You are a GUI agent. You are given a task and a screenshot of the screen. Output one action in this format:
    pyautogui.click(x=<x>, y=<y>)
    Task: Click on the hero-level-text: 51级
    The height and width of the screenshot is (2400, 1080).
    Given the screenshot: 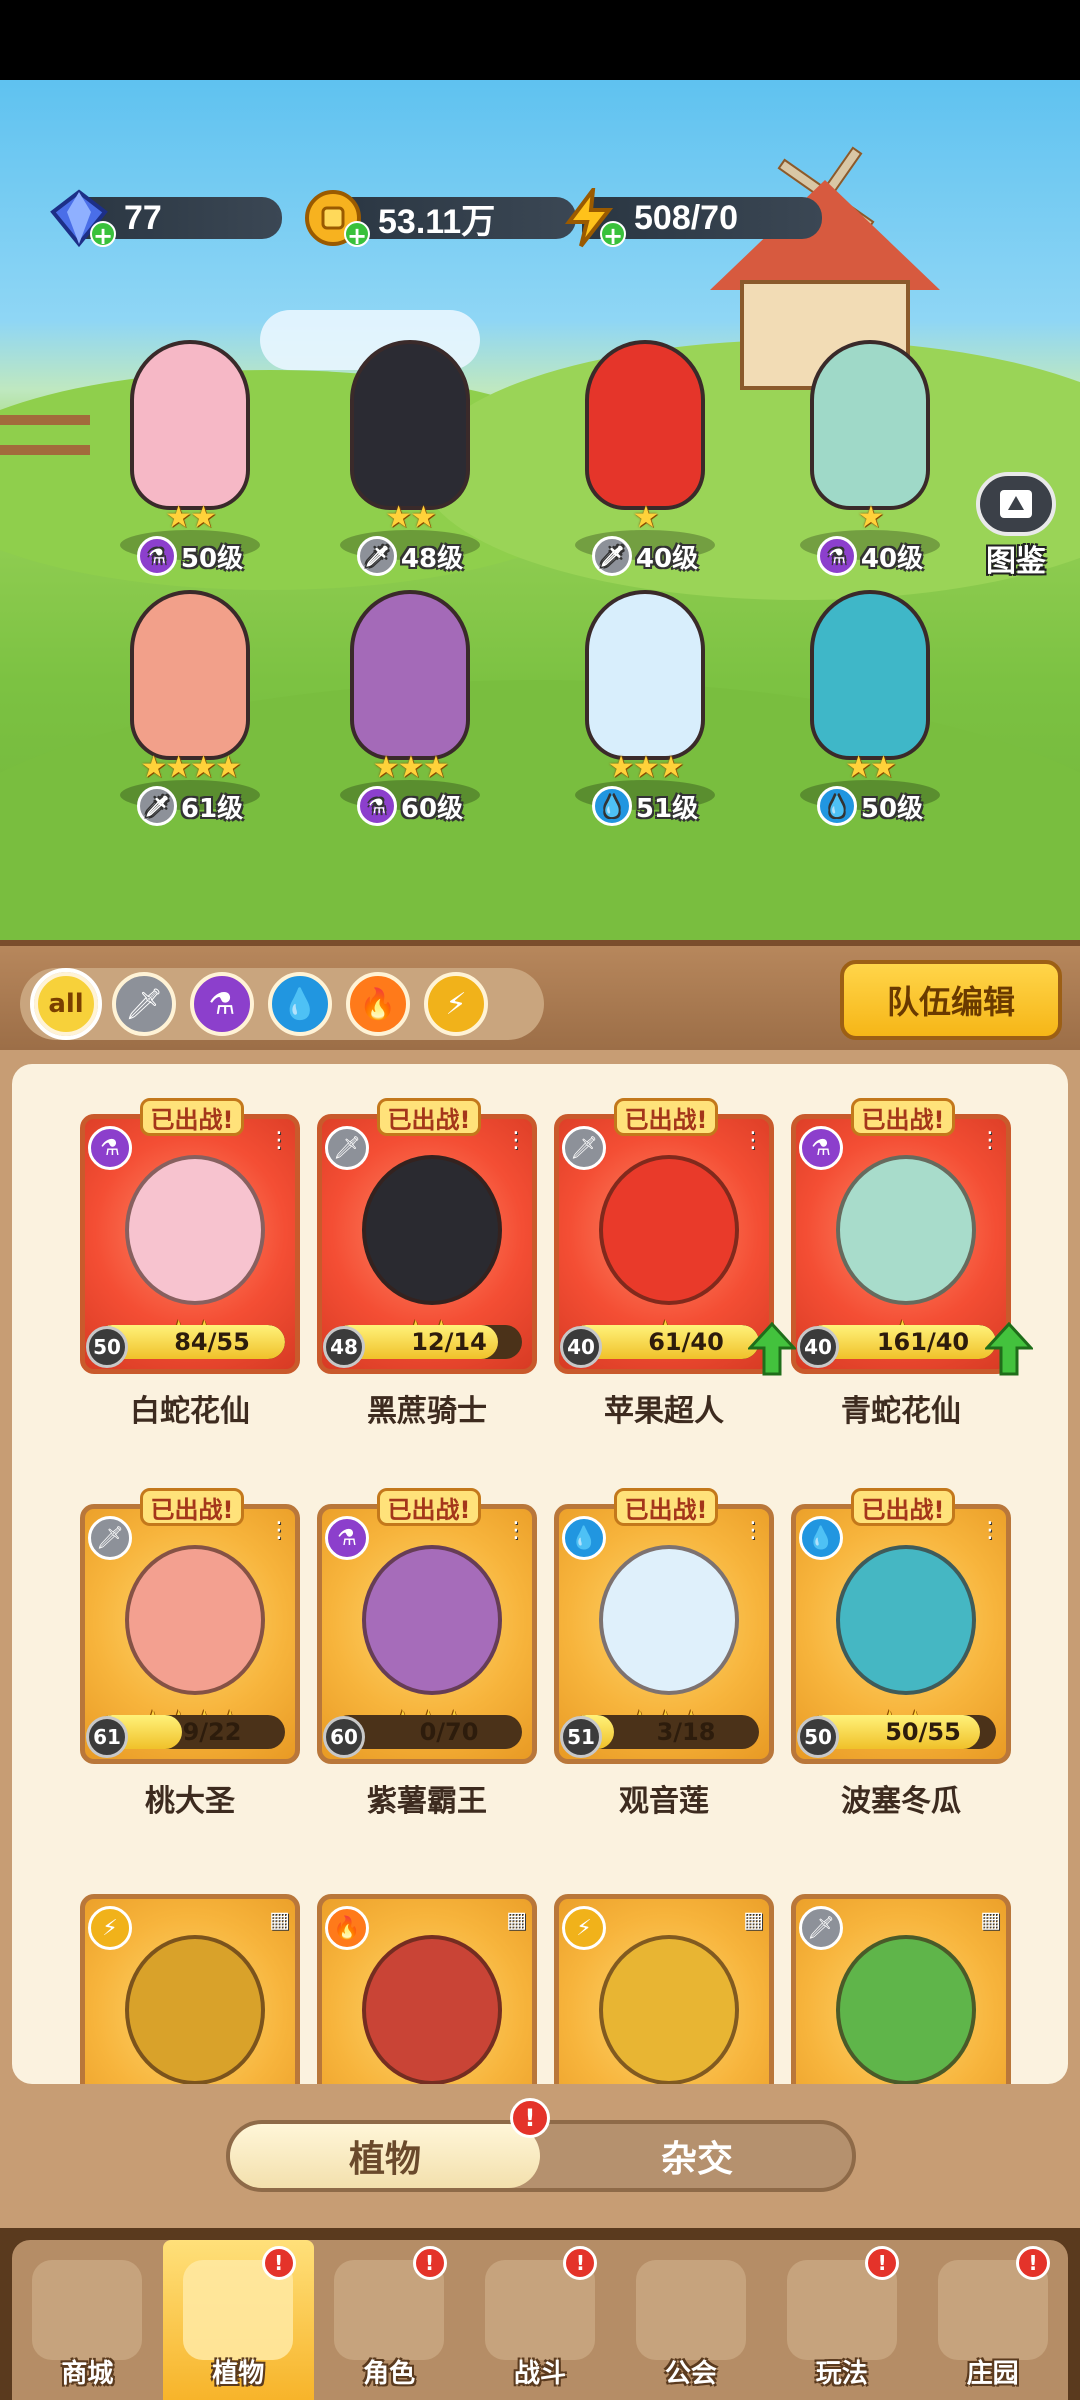 What is the action you would take?
    pyautogui.click(x=667, y=808)
    